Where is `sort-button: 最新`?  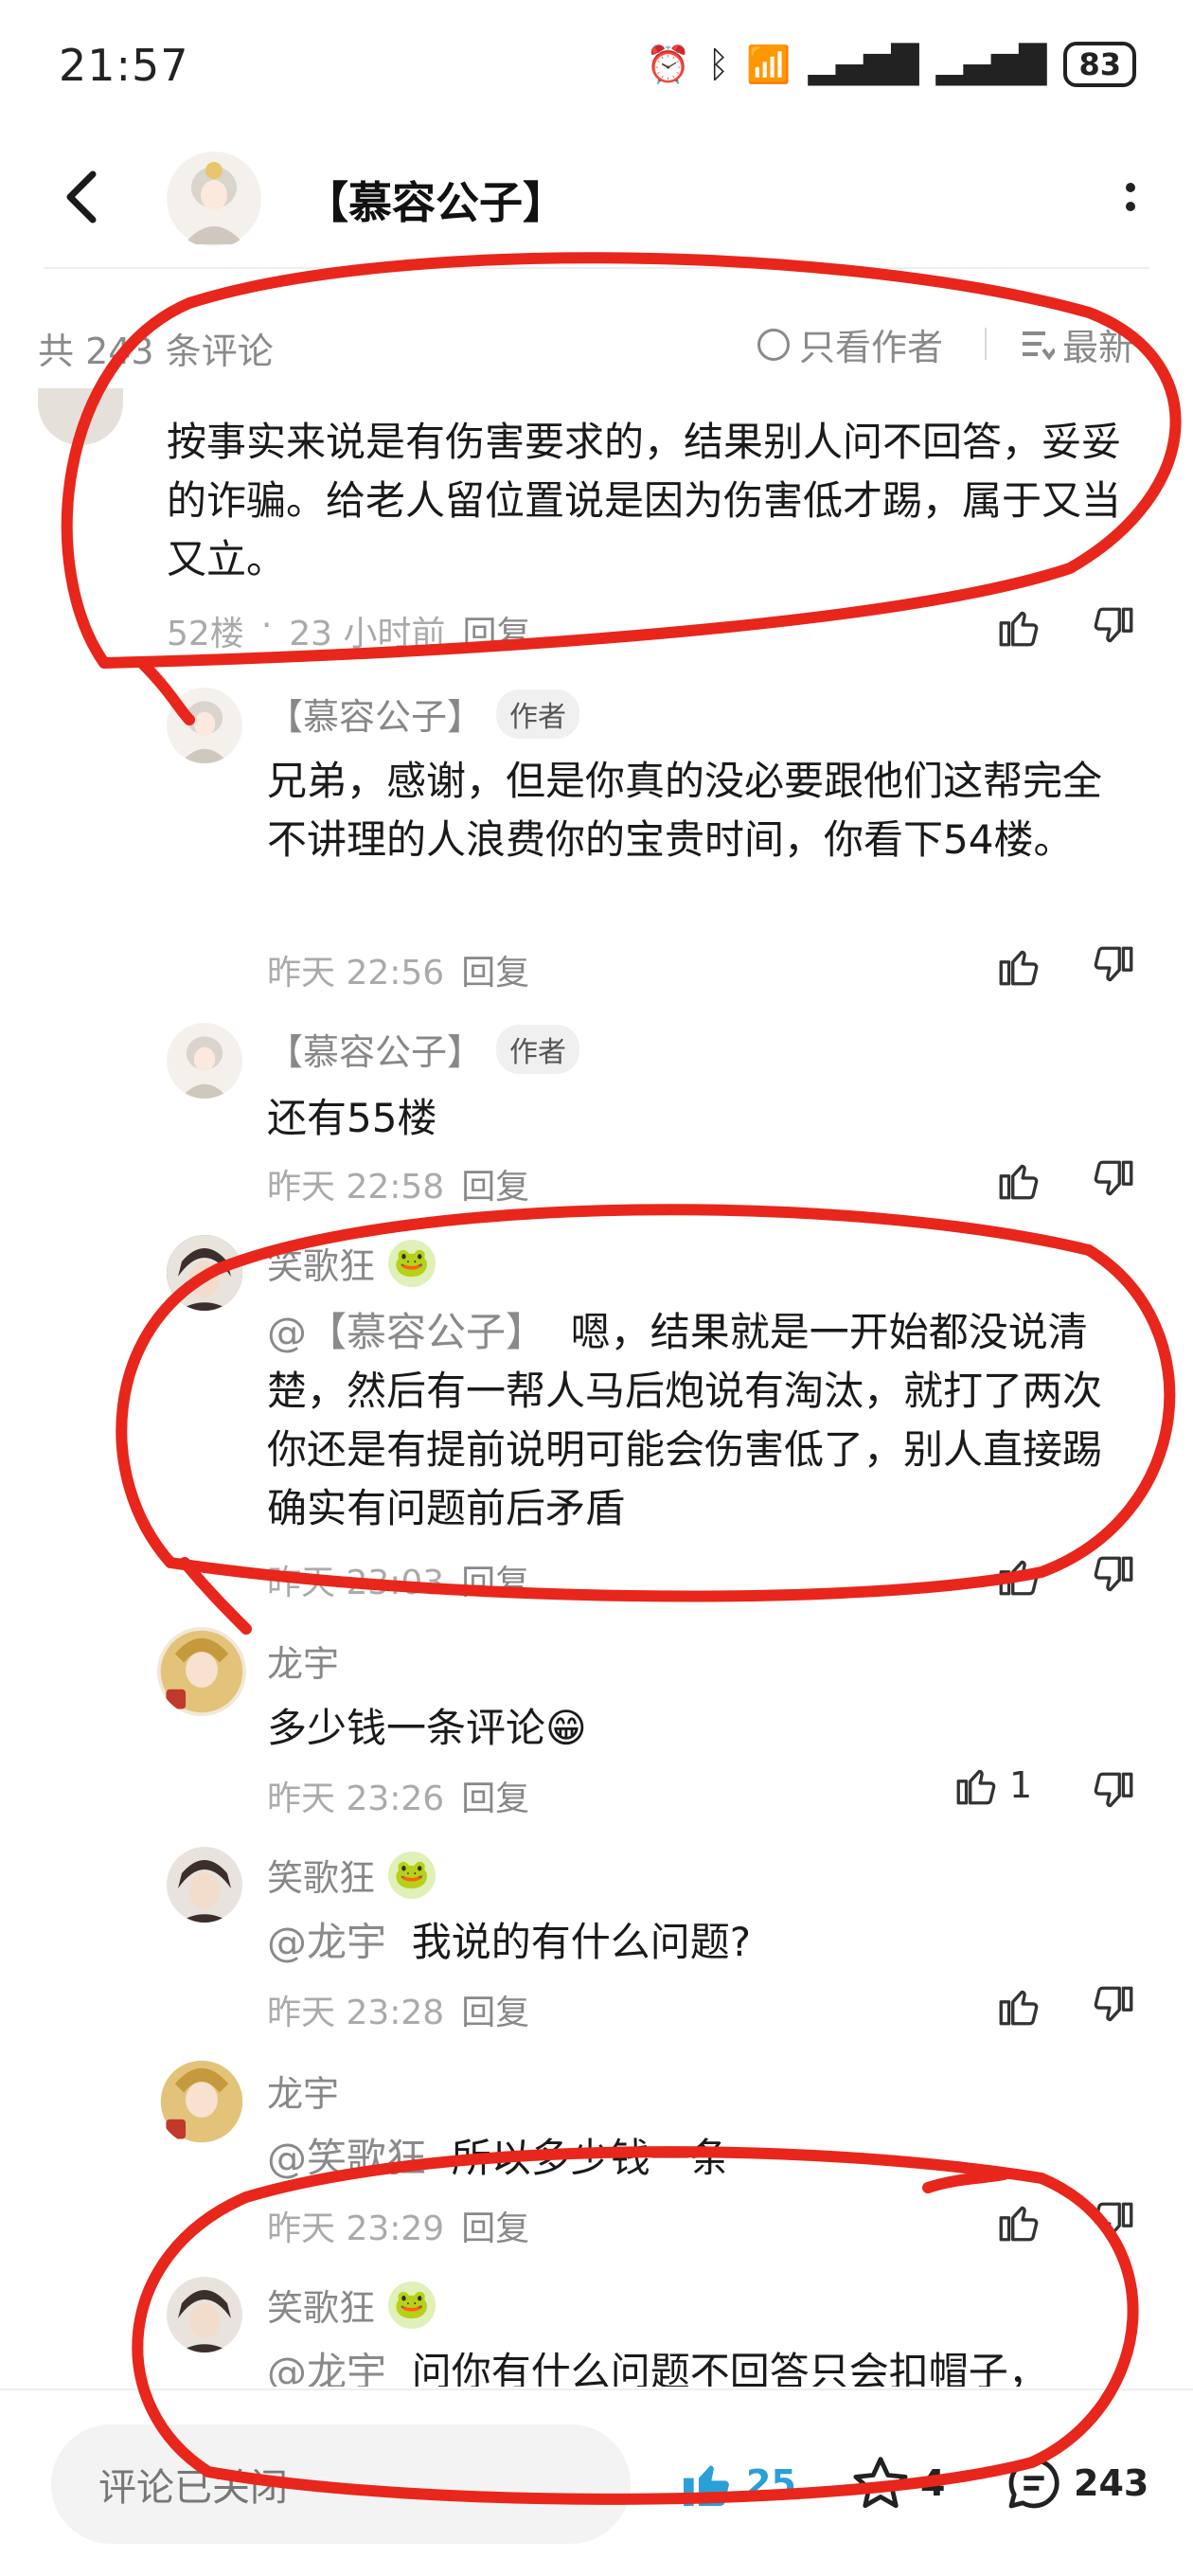 sort-button: 最新 is located at coordinates (1077, 344).